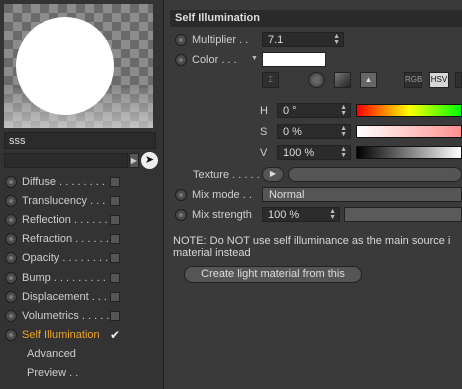 The height and width of the screenshot is (389, 462). I want to click on saturation-input: 0 % ▲ ▼, so click(314, 131).